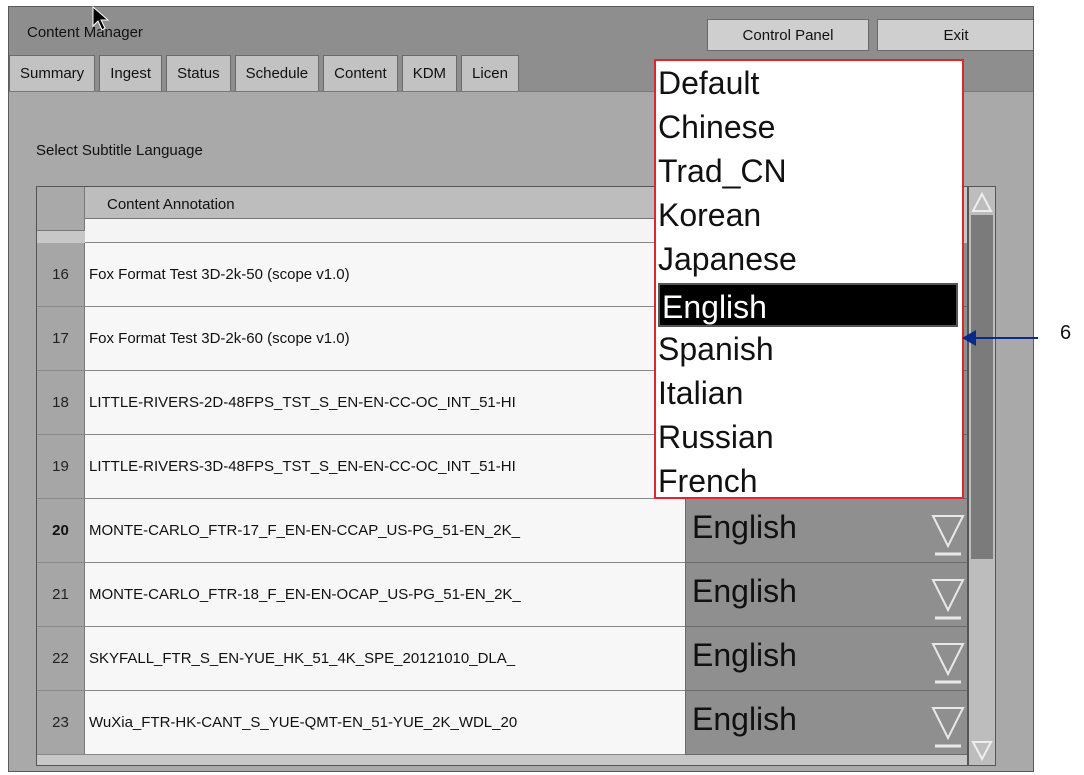 This screenshot has width=1084, height=775. I want to click on scrollbar-thumb, so click(982, 387).